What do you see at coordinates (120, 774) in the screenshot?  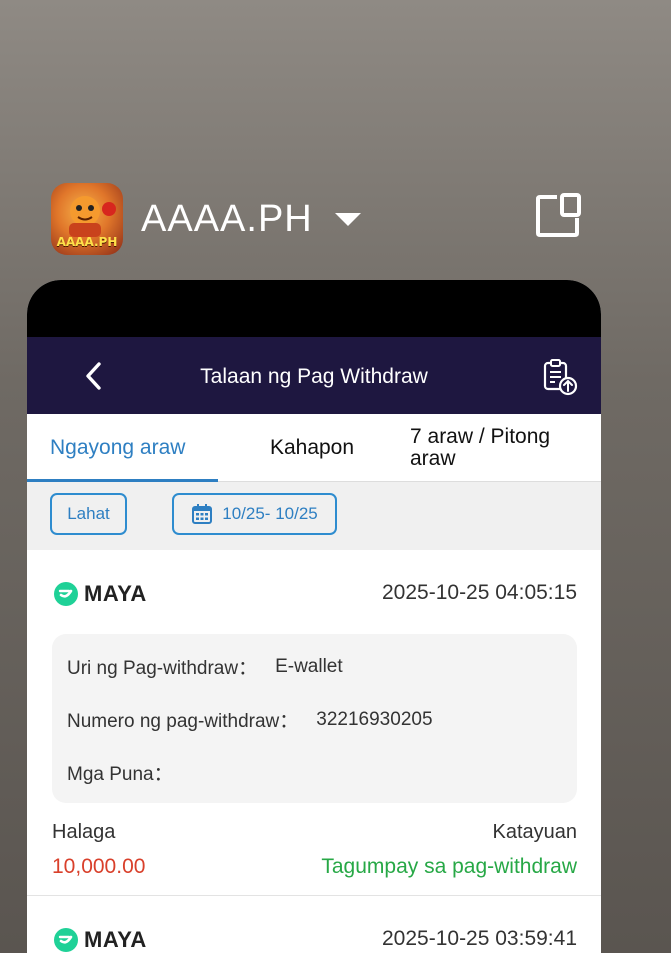 I see `remarks-label: Mga Puna：` at bounding box center [120, 774].